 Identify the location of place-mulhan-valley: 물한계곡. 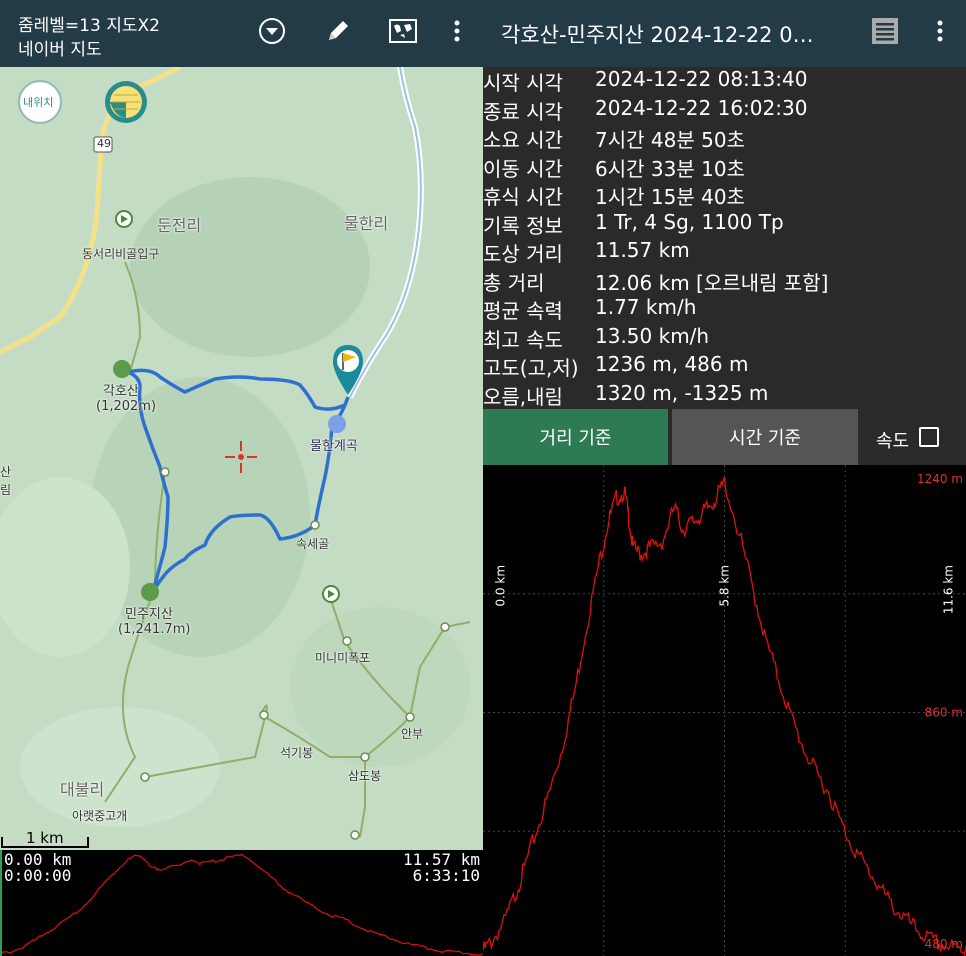
(334, 446).